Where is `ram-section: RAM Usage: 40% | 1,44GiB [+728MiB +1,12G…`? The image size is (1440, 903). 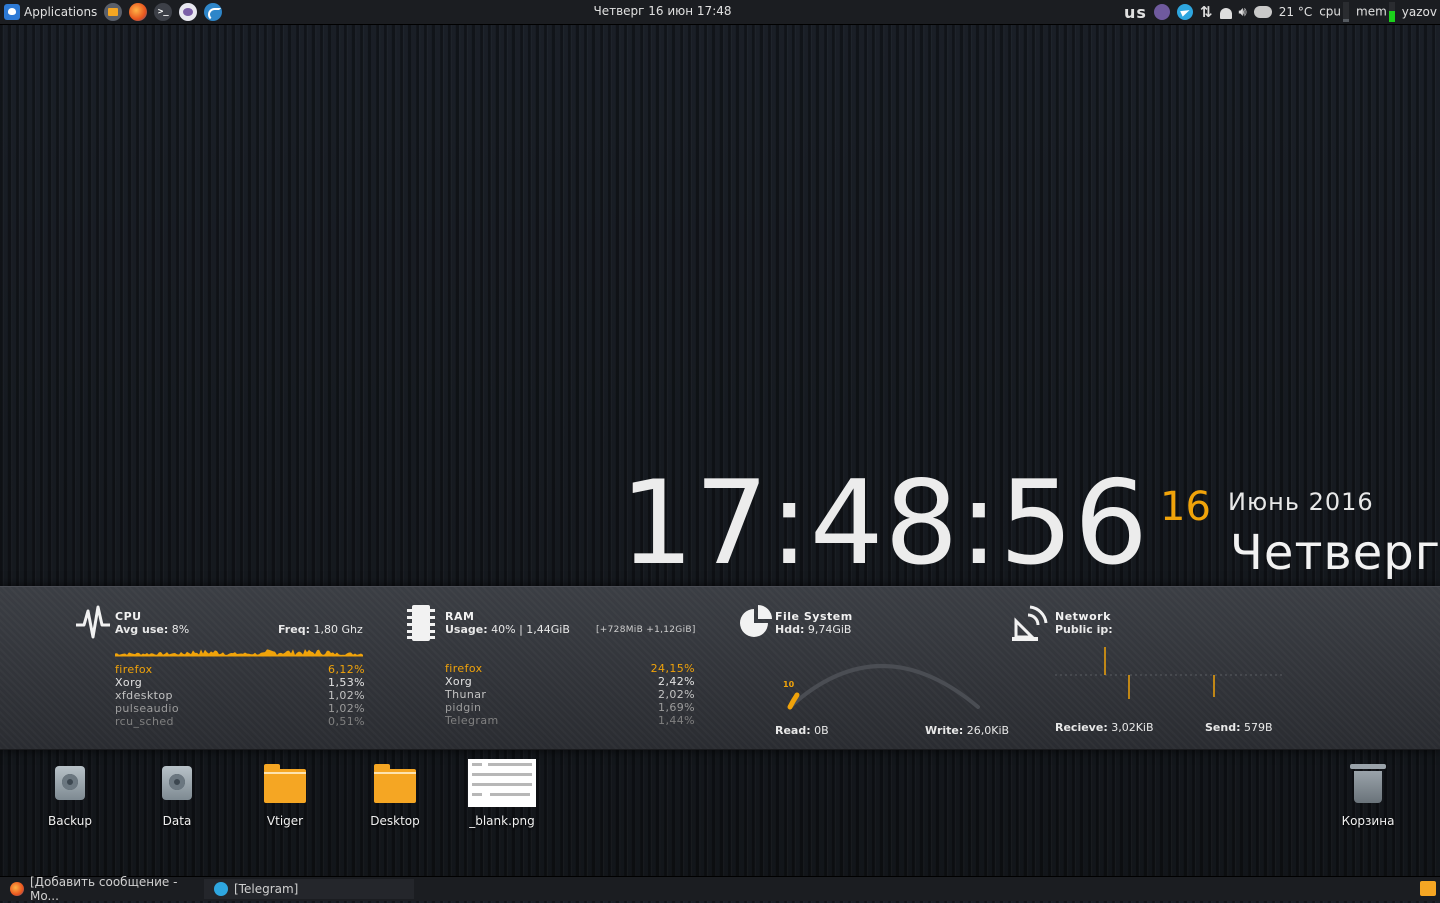
ram-section: RAM Usage: 40% | 1,44GiB [+728MiB +1,12G… is located at coordinates (550, 668).